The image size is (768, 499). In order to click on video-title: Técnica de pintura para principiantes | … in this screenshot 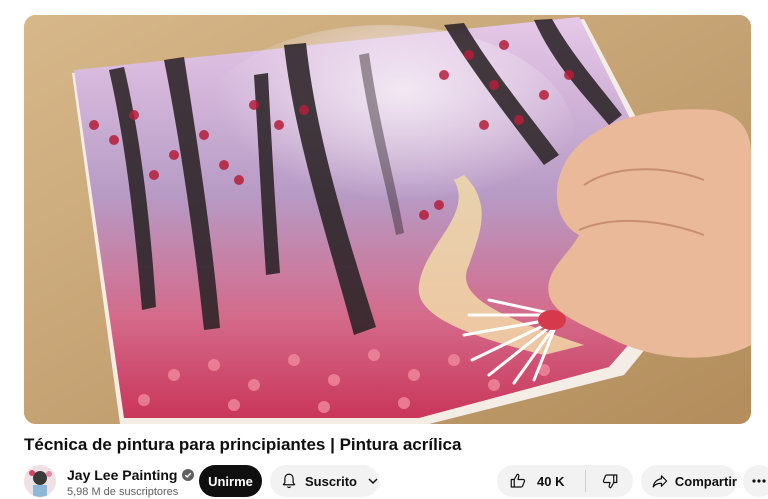, I will do `click(243, 444)`.